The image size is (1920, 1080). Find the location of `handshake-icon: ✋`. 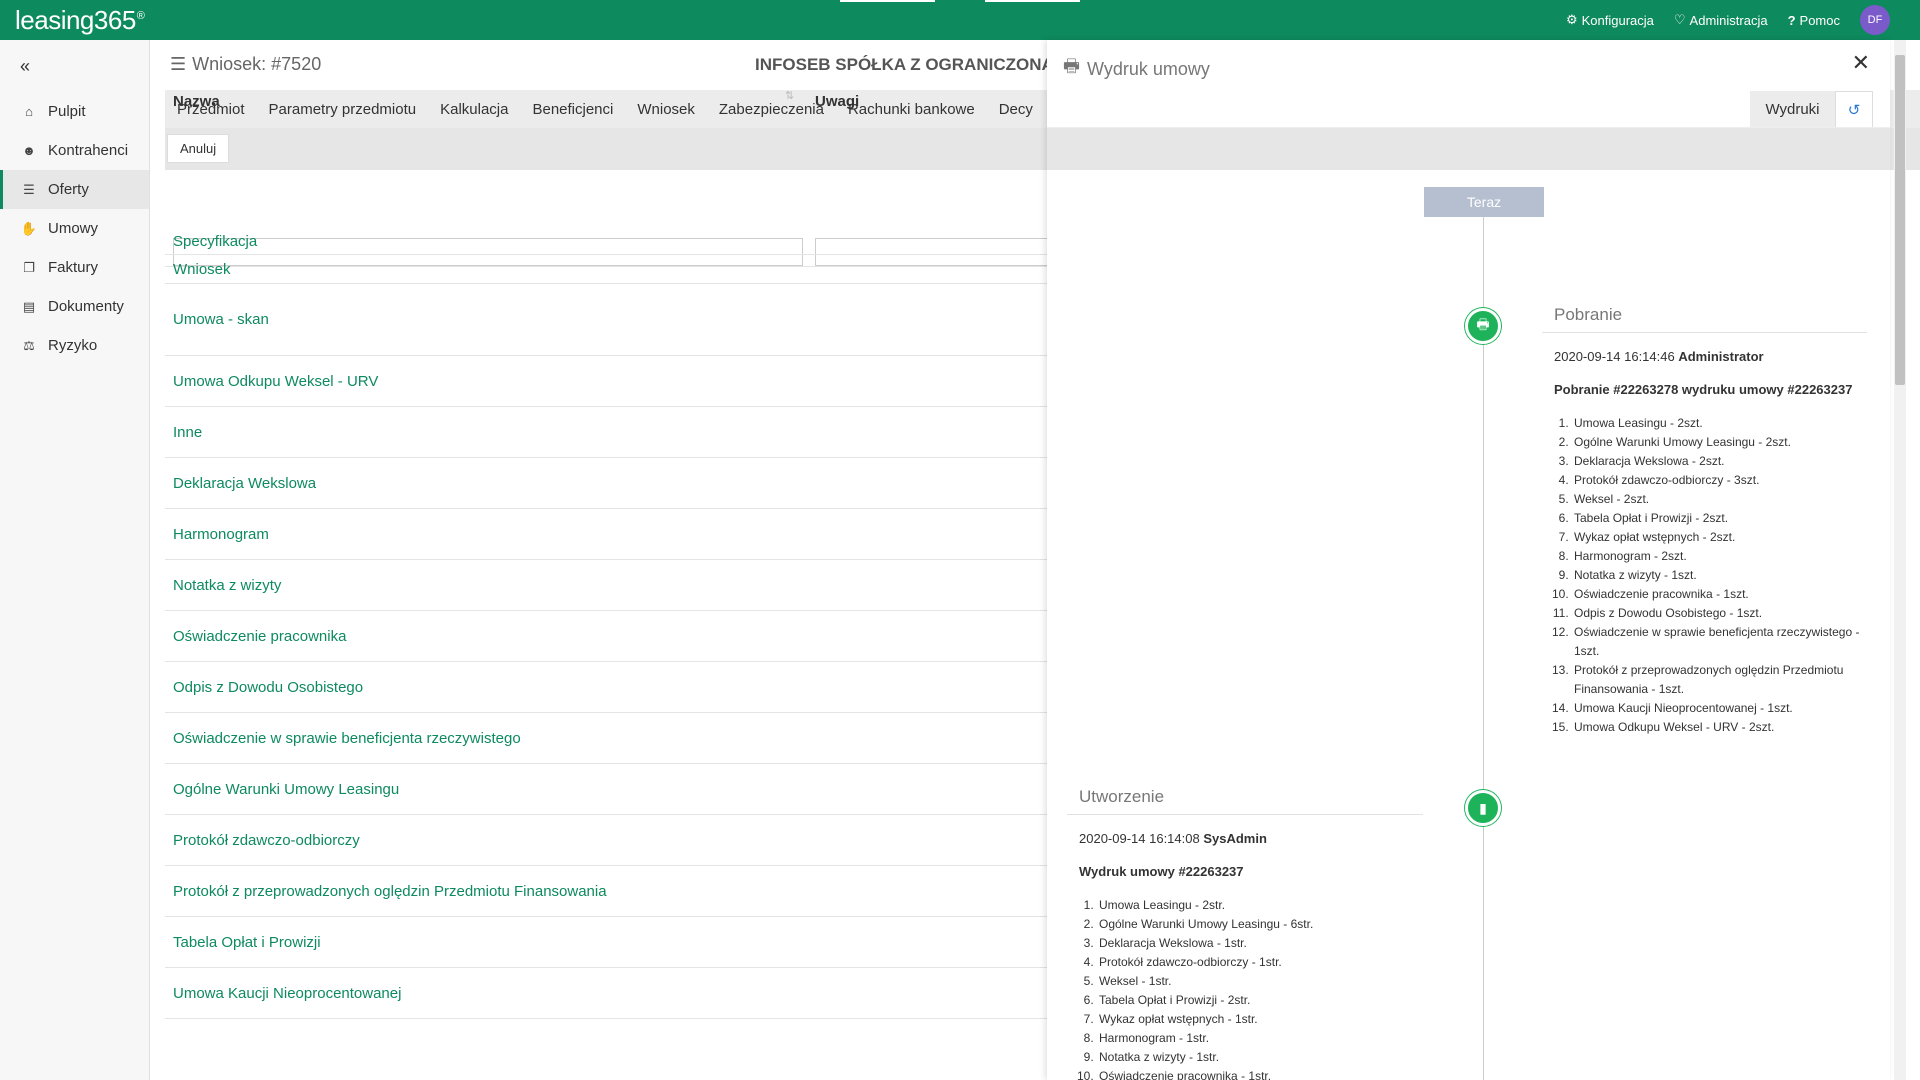

handshake-icon: ✋ is located at coordinates (29, 228).